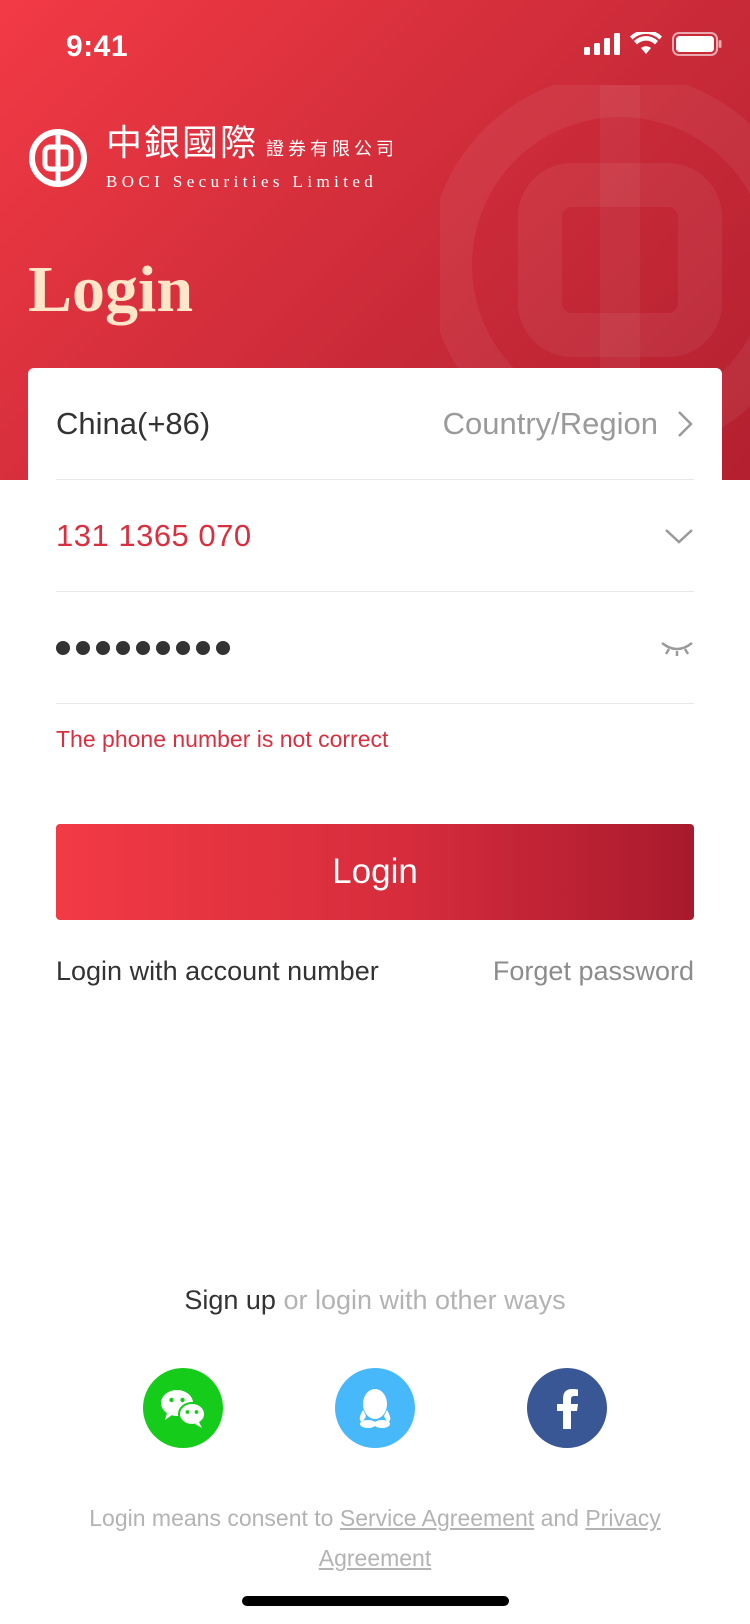 The width and height of the screenshot is (750, 1624). Describe the element at coordinates (97, 46) in the screenshot. I see `status-time: 9:41` at that location.